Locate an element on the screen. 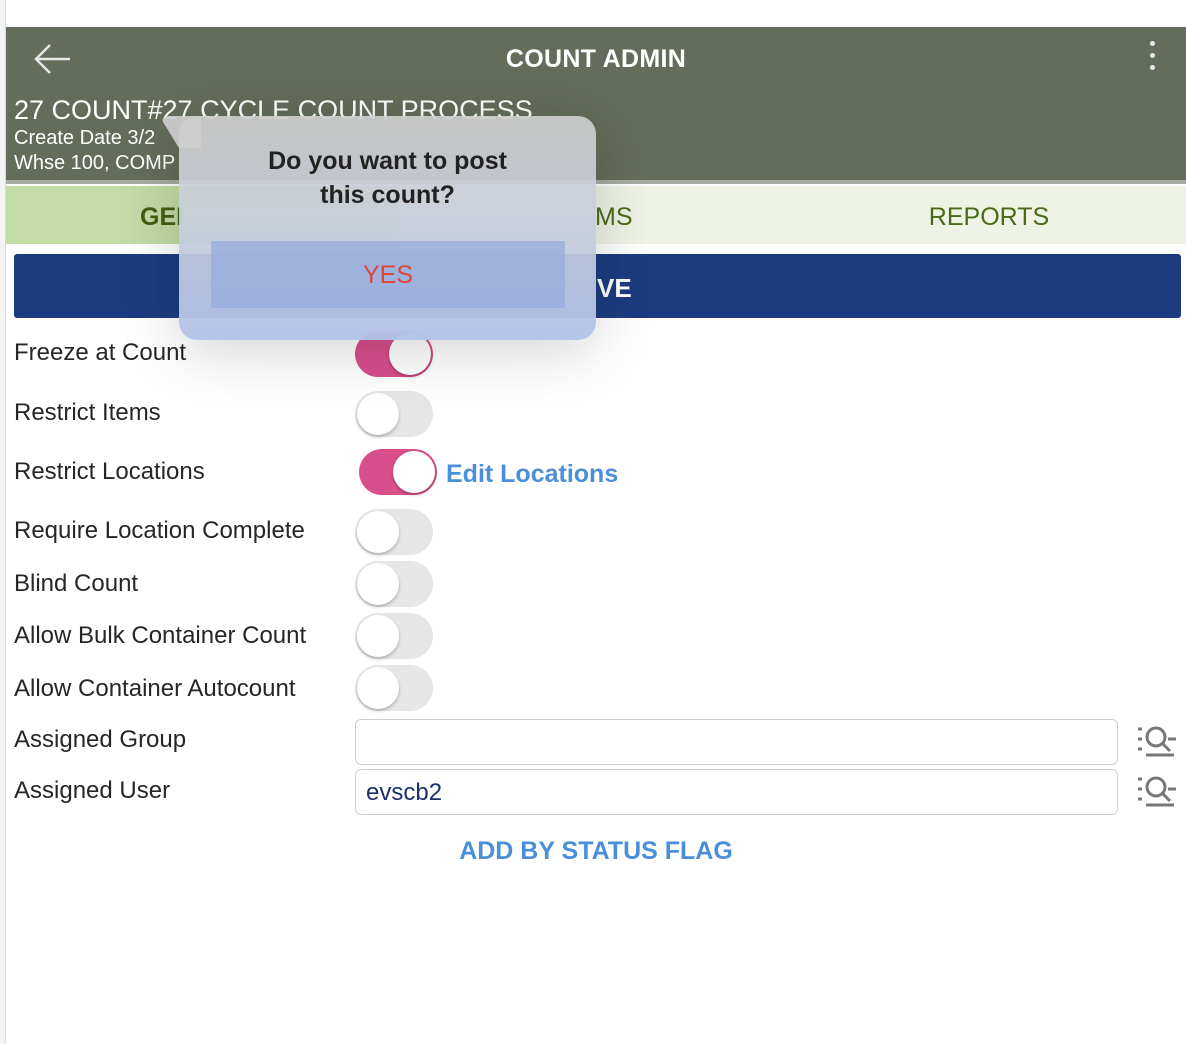 The width and height of the screenshot is (1186, 1044). popover-message: Do you want to post this count? is located at coordinates (387, 178).